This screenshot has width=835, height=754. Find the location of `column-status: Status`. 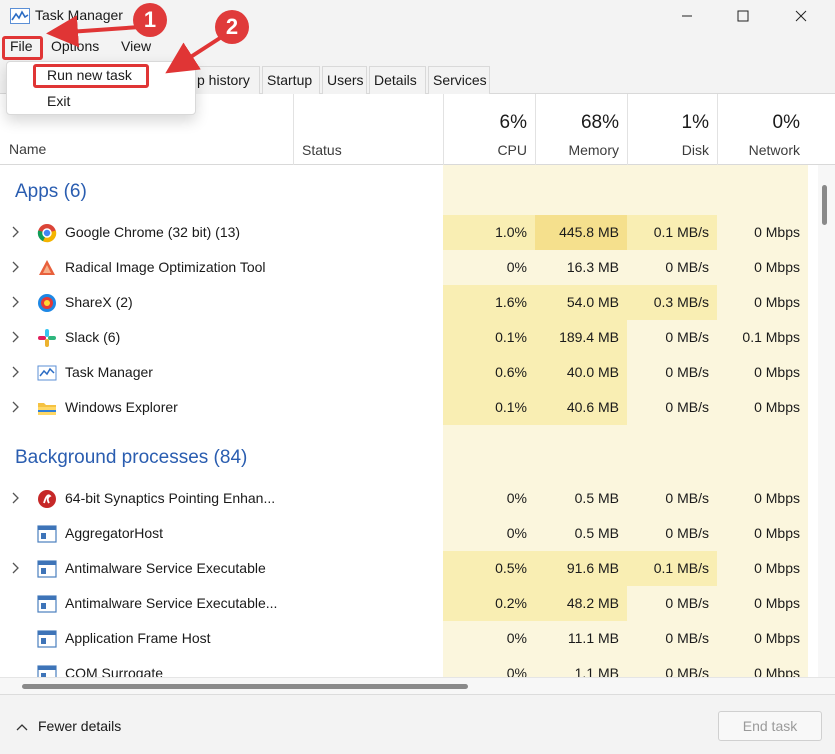

column-status: Status is located at coordinates (322, 150).